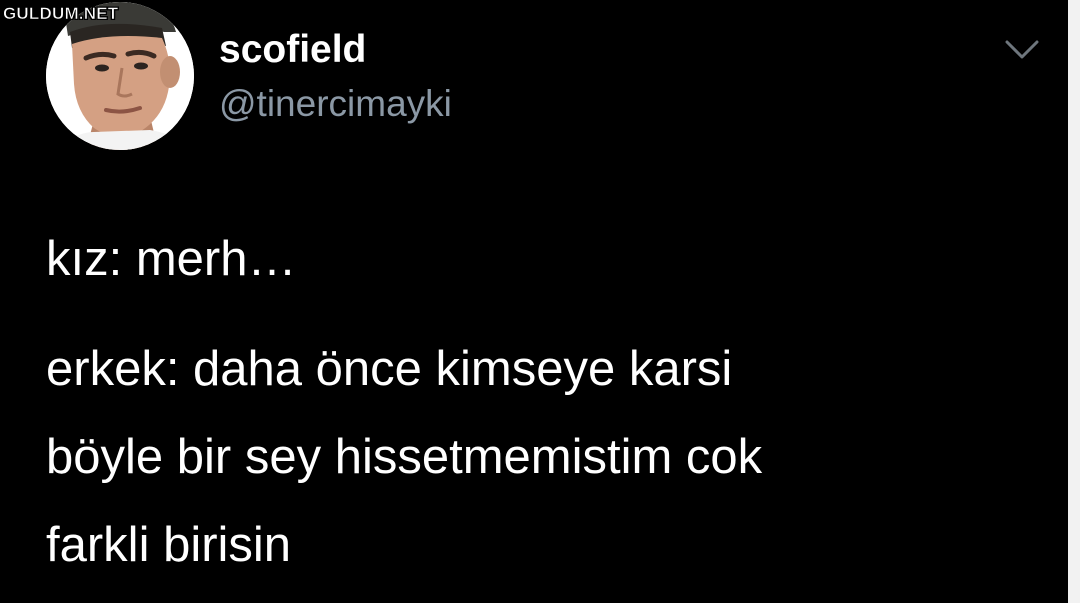 The height and width of the screenshot is (603, 1080). Describe the element at coordinates (292, 50) in the screenshot. I see `author-display-name: scofield` at that location.